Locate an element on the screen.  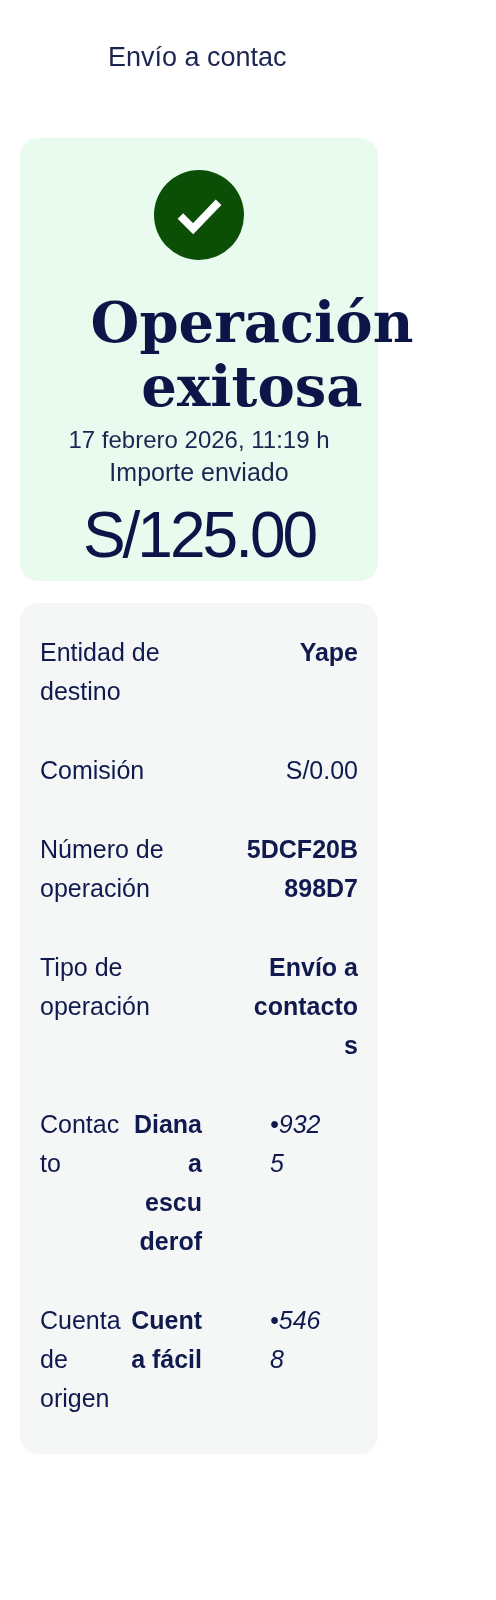
result-title: Operación exitosa is located at coordinates (252, 354).